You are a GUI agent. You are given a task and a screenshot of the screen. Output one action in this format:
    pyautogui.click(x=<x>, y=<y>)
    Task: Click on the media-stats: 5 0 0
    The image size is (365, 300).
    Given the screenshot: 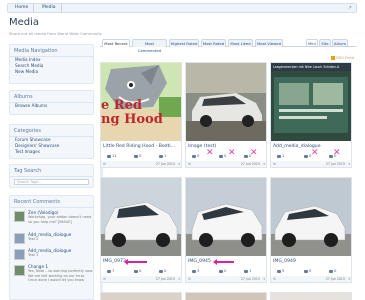 What is the action you would take?
    pyautogui.click(x=311, y=271)
    